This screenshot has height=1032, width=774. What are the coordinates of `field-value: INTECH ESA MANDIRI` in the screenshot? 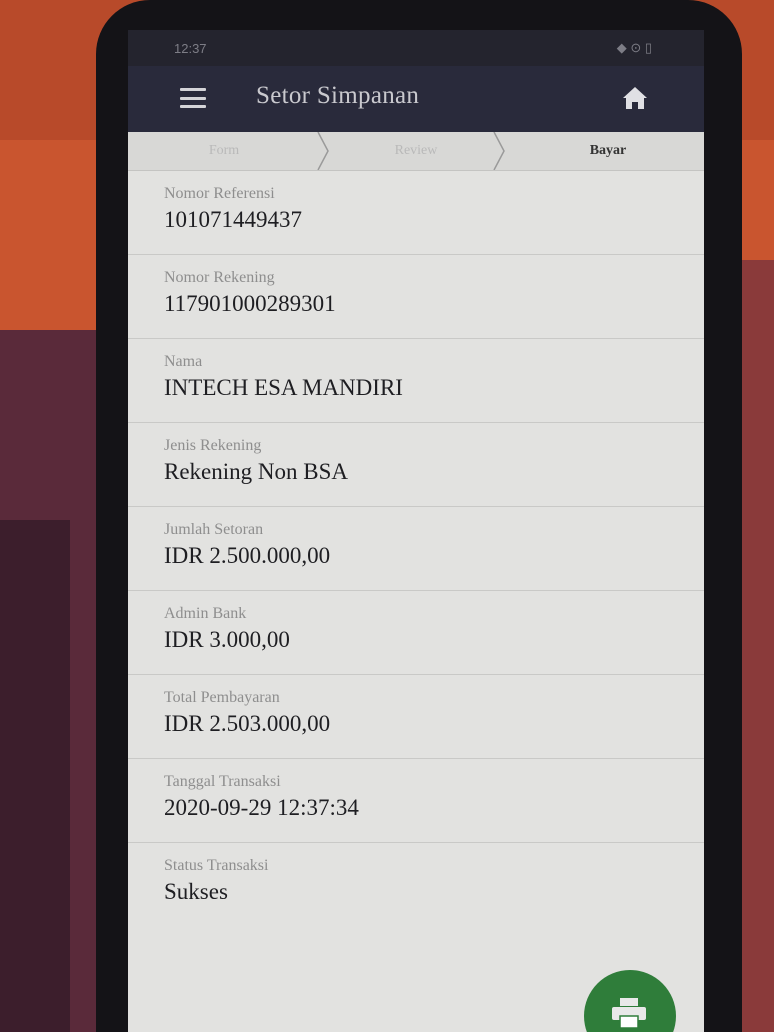 It's located at (283, 387).